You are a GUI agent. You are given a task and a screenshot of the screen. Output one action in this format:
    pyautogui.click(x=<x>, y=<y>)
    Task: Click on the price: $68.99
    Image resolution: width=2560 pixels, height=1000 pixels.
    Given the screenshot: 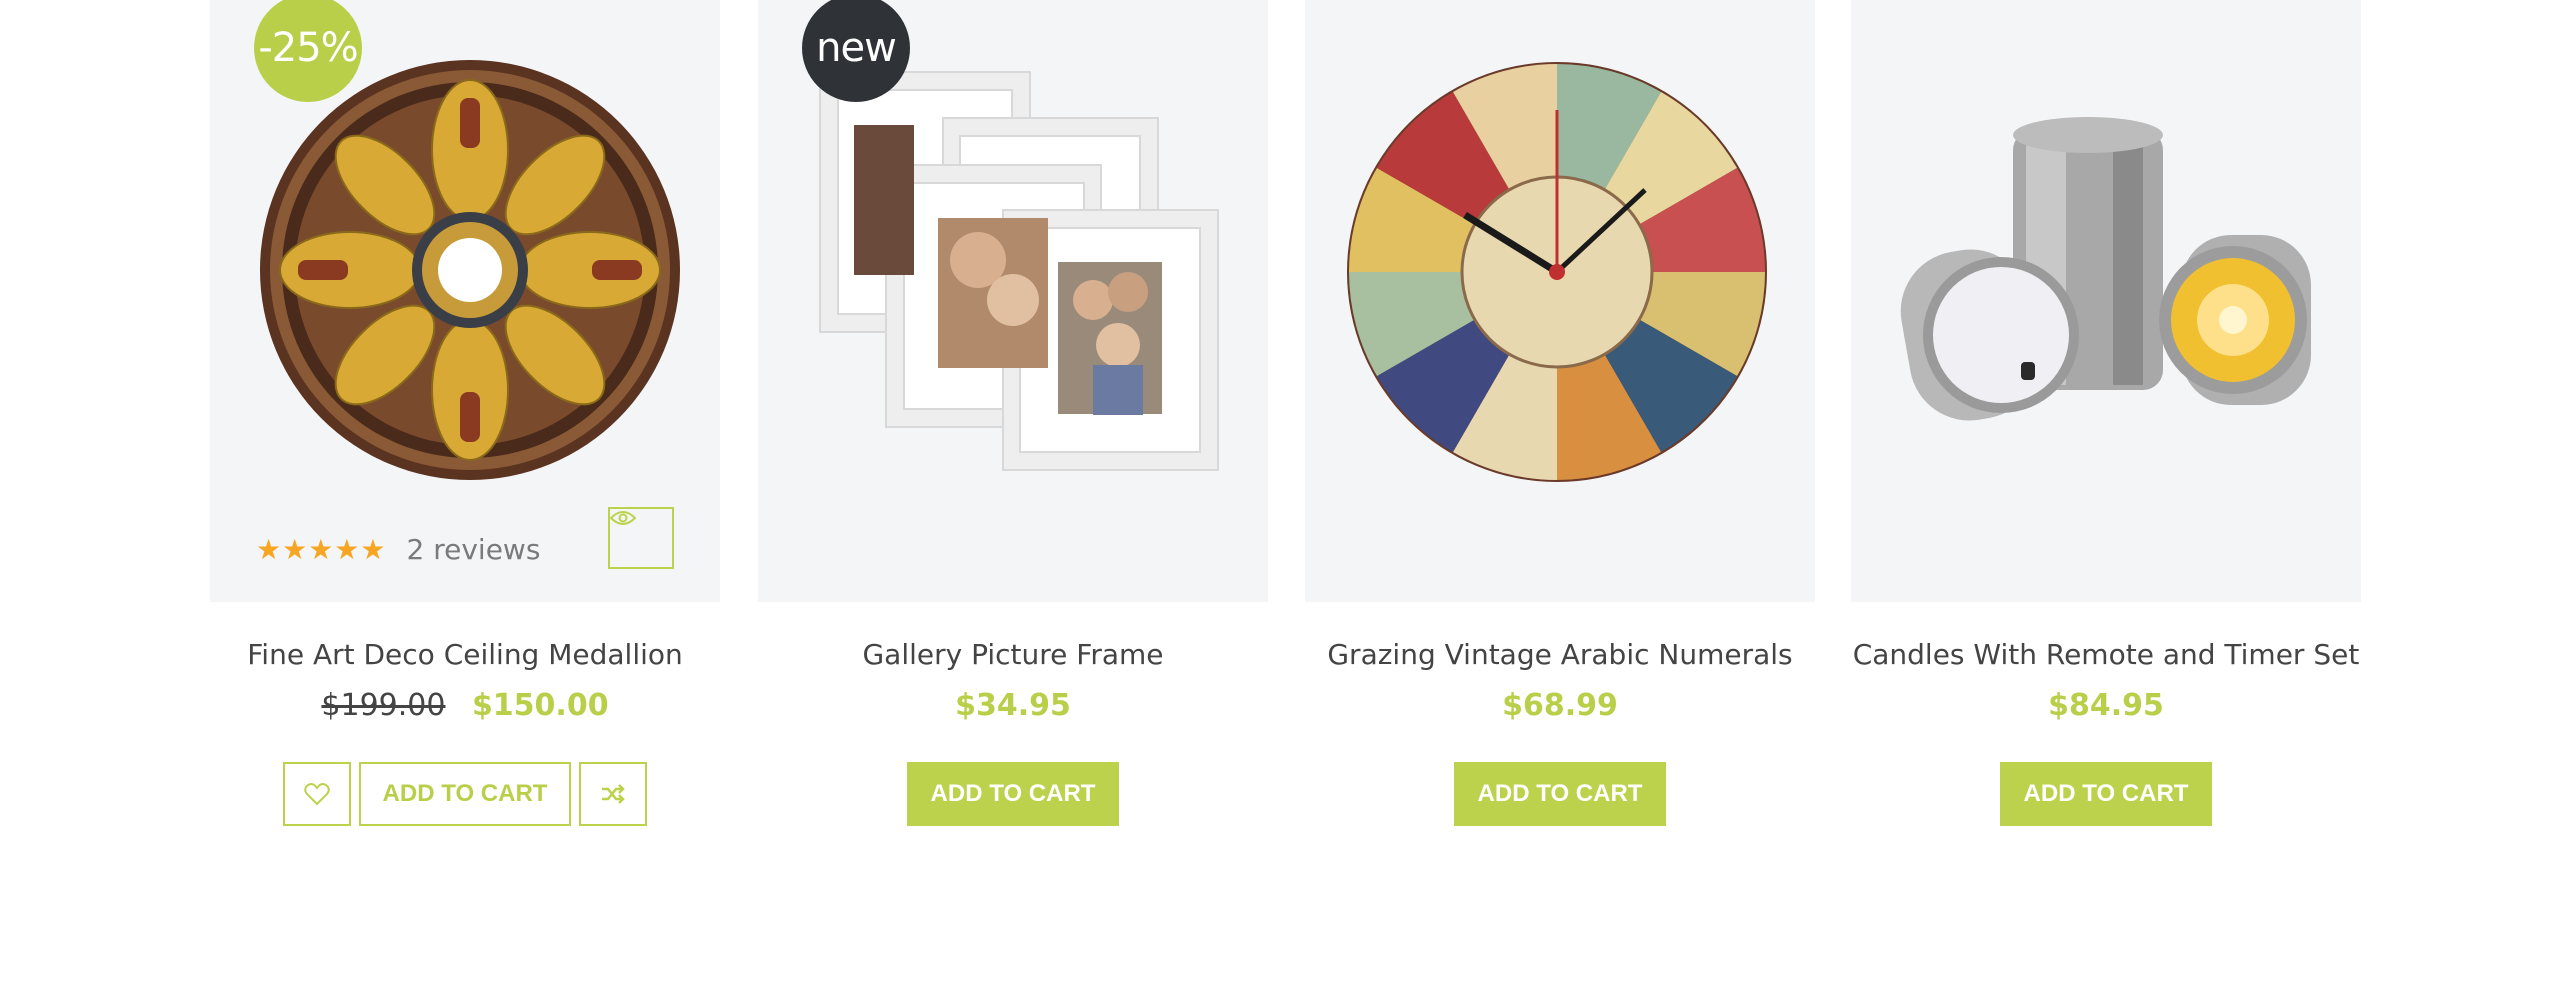 What is the action you would take?
    pyautogui.click(x=1560, y=705)
    